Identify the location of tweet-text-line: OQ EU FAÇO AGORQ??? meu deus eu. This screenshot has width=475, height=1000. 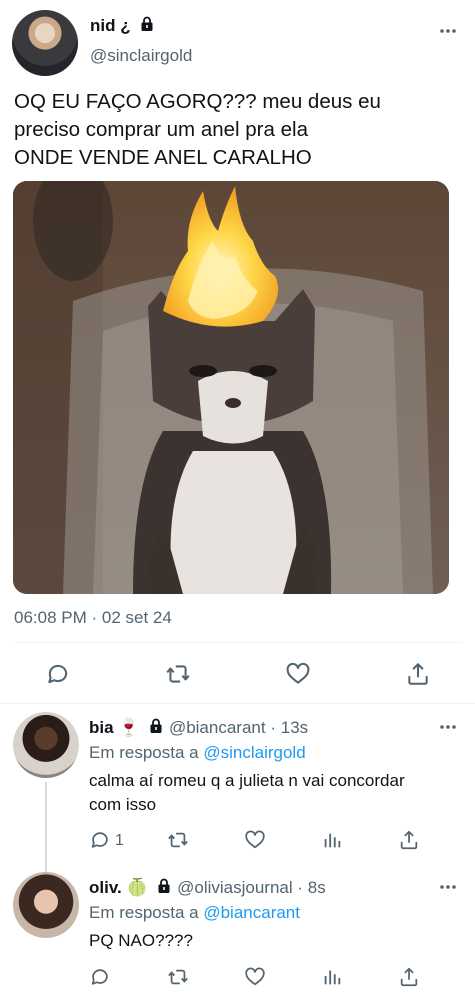
(197, 101).